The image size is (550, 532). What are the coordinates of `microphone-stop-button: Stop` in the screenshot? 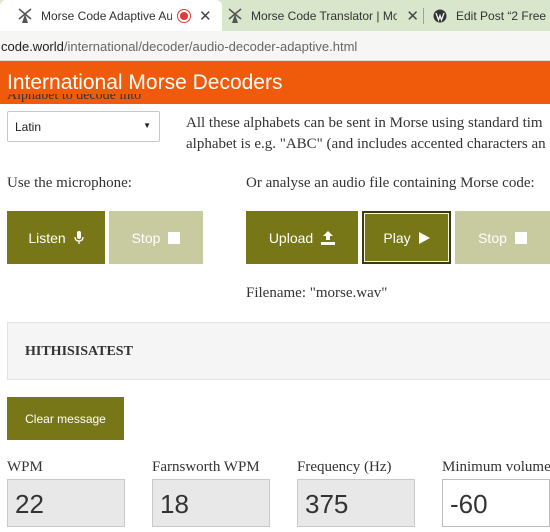 It's located at (156, 237).